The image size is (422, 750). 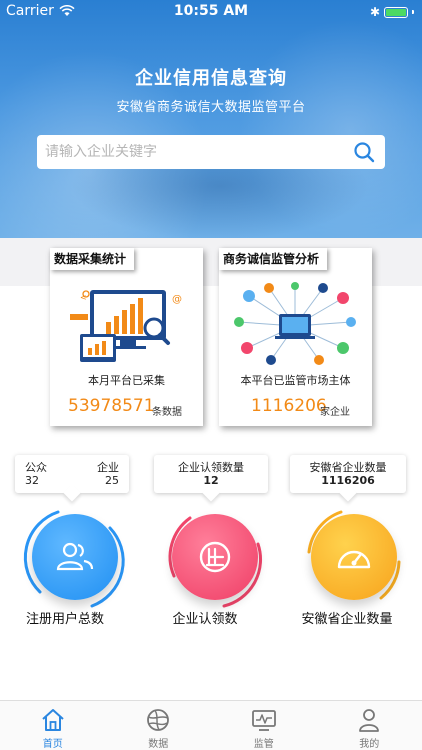 What do you see at coordinates (111, 406) in the screenshot?
I see `collected-count: 53978571` at bounding box center [111, 406].